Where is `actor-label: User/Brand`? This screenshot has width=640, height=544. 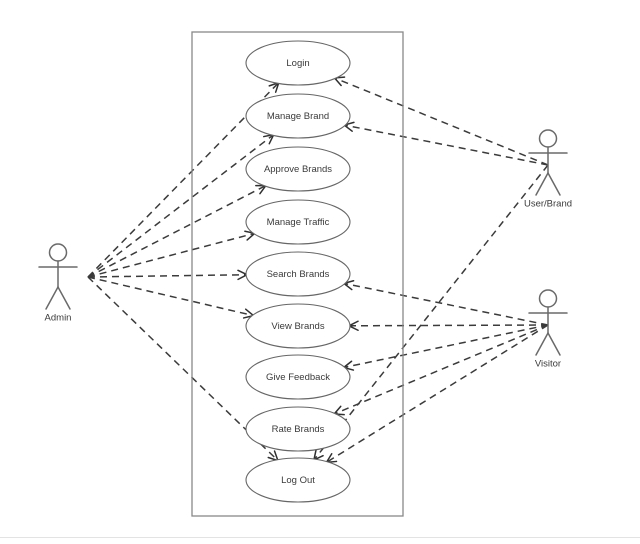 actor-label: User/Brand is located at coordinates (548, 204).